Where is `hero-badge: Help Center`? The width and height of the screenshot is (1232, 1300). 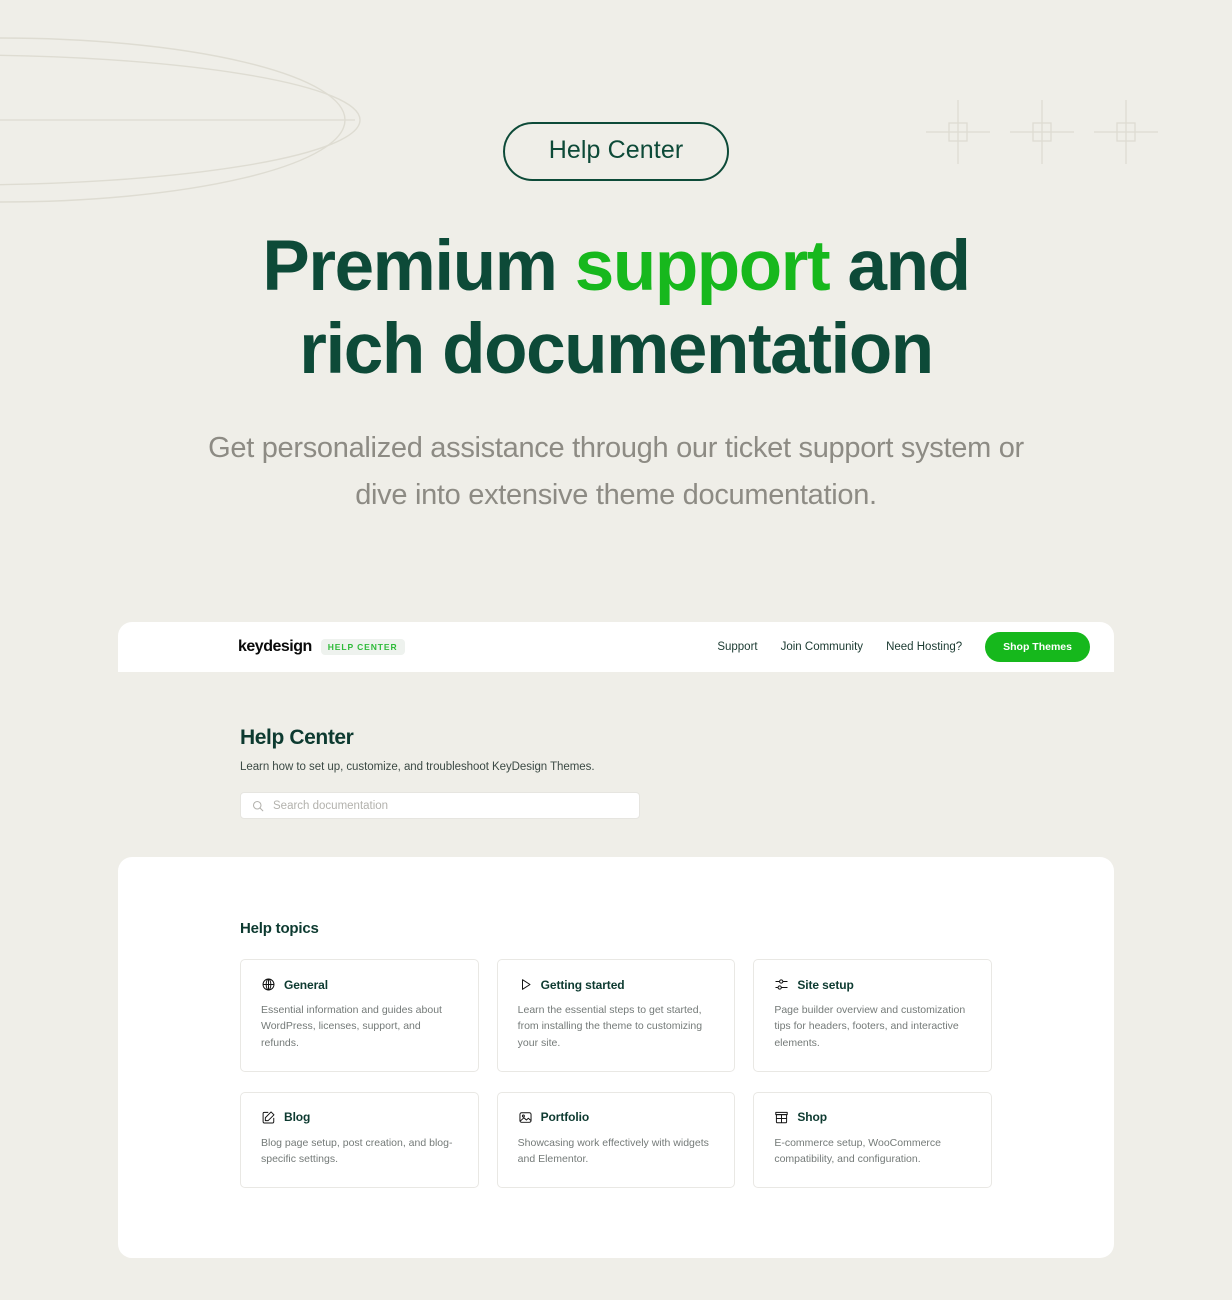
hero-badge: Help Center is located at coordinates (616, 151).